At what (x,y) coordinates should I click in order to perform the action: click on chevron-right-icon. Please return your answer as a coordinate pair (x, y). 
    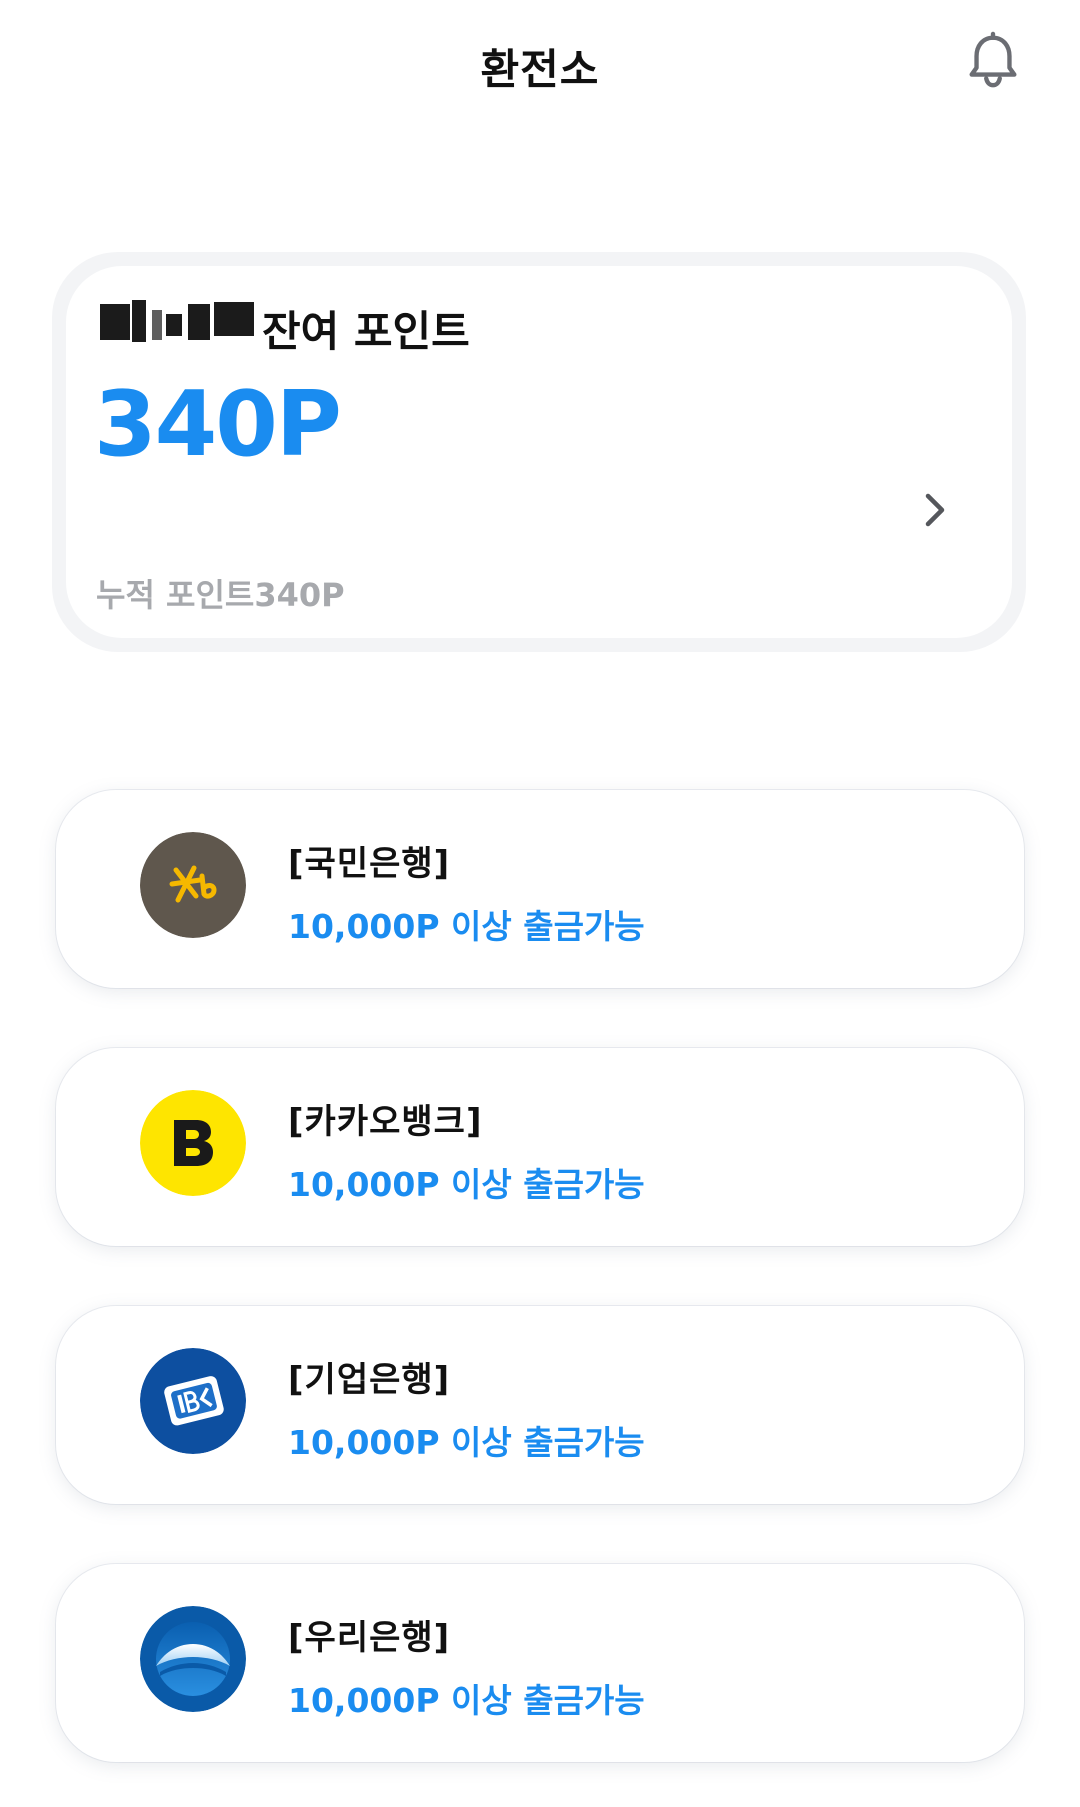
    Looking at the image, I should click on (936, 510).